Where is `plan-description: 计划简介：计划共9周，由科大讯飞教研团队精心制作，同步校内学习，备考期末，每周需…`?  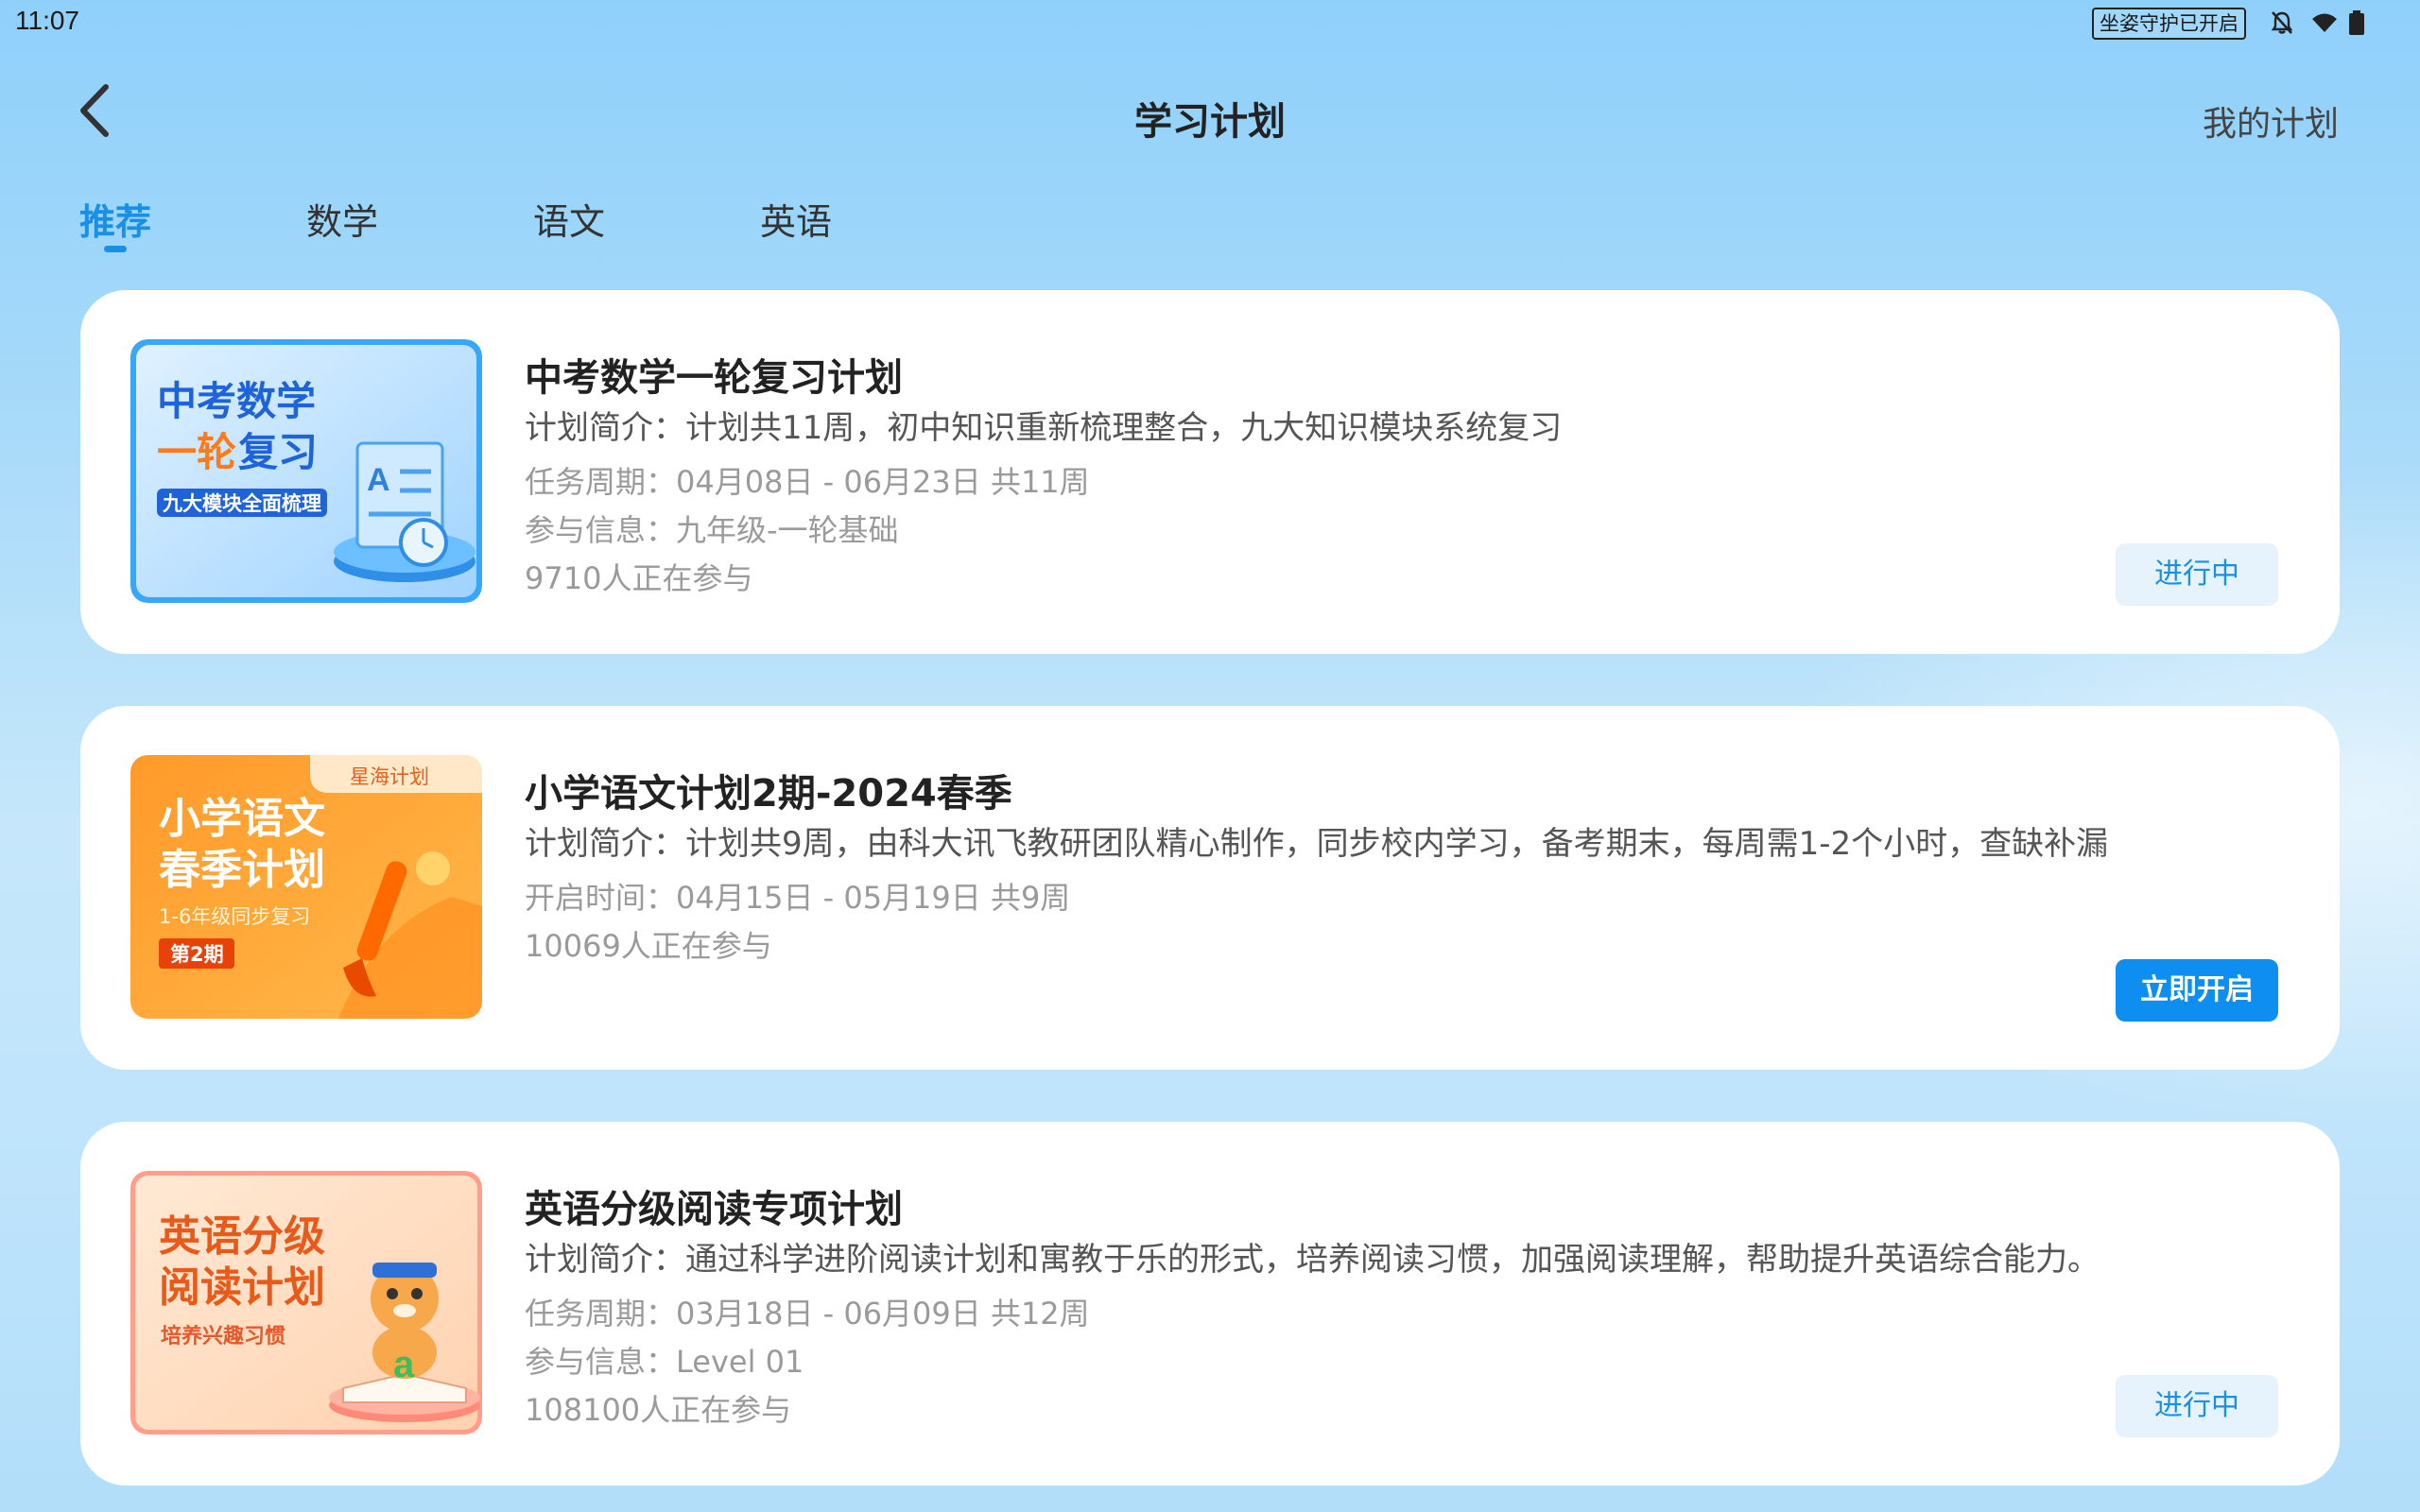 plan-description: 计划简介：计划共9周，由科大讯飞教研团队精心制作，同步校内学习，备考期末，每周需… is located at coordinates (1317, 844).